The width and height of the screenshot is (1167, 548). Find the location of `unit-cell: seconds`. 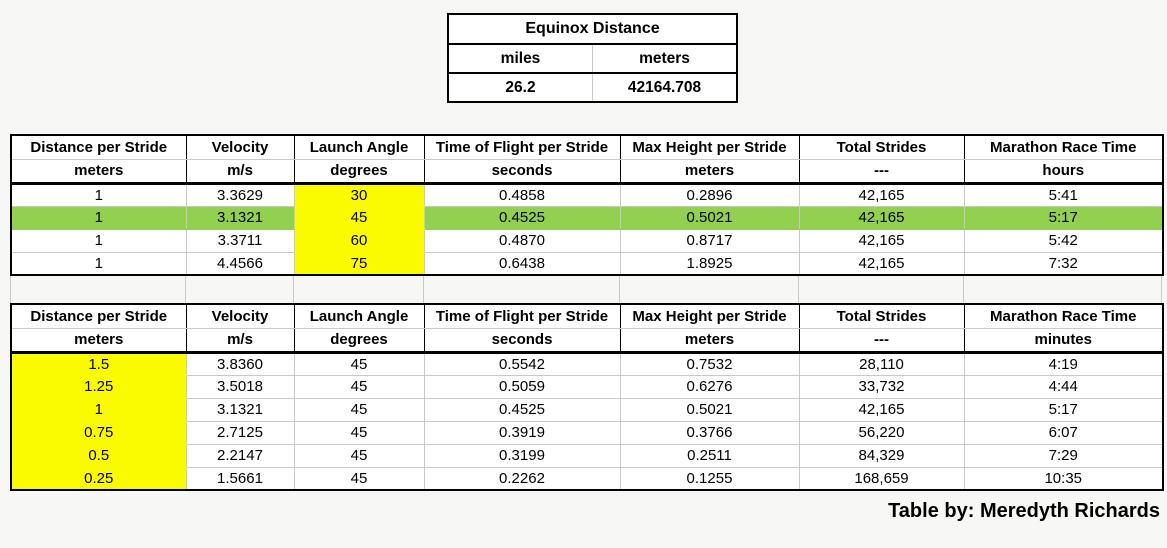

unit-cell: seconds is located at coordinates (522, 341).